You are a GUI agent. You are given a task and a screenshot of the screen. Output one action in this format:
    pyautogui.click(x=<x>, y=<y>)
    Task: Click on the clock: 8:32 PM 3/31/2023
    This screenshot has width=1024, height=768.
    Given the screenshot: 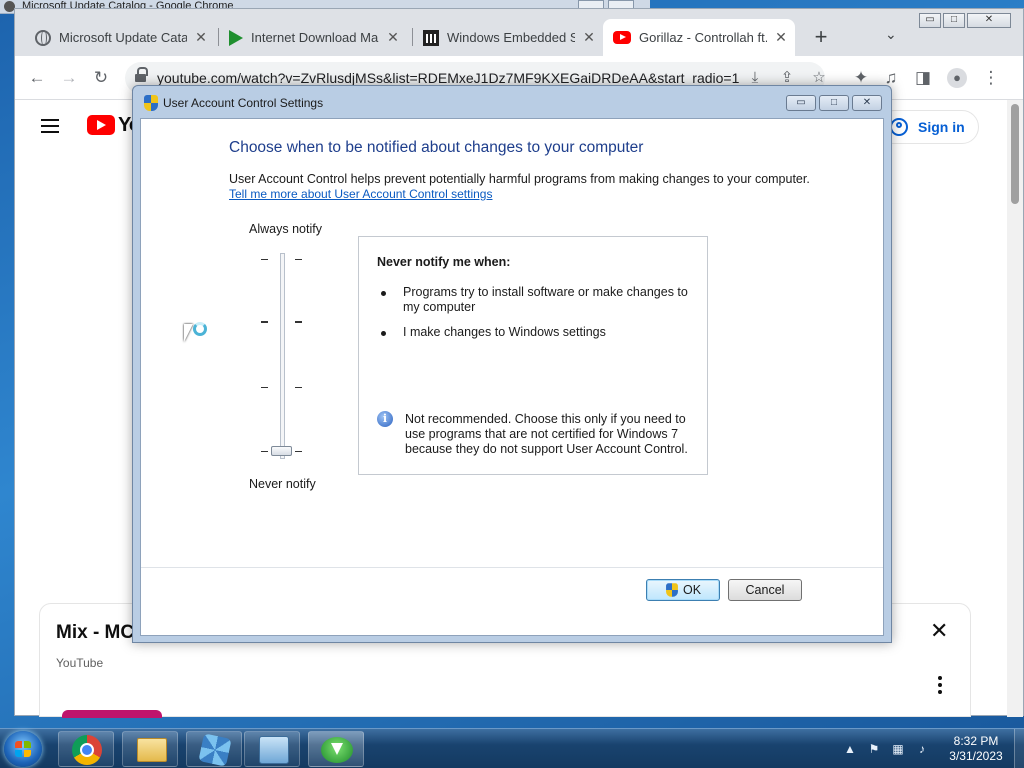 What is the action you would take?
    pyautogui.click(x=976, y=749)
    